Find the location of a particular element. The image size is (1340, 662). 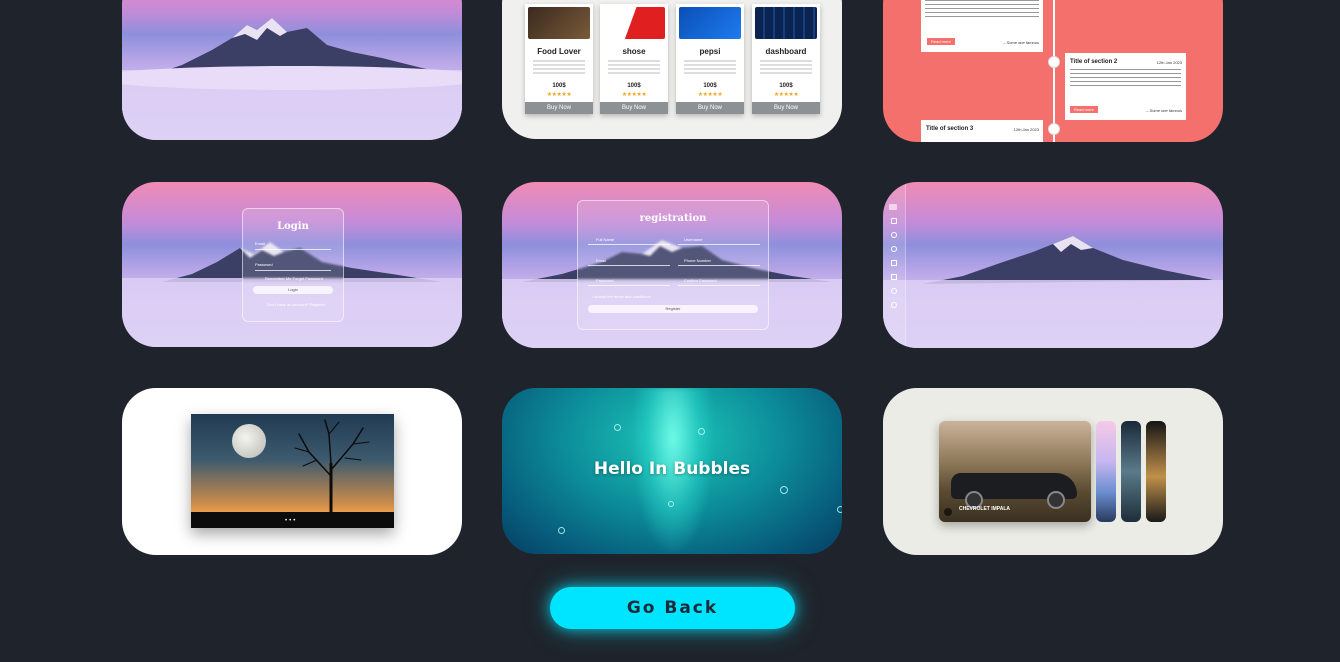

full-name-field: Full Name is located at coordinates (605, 239).